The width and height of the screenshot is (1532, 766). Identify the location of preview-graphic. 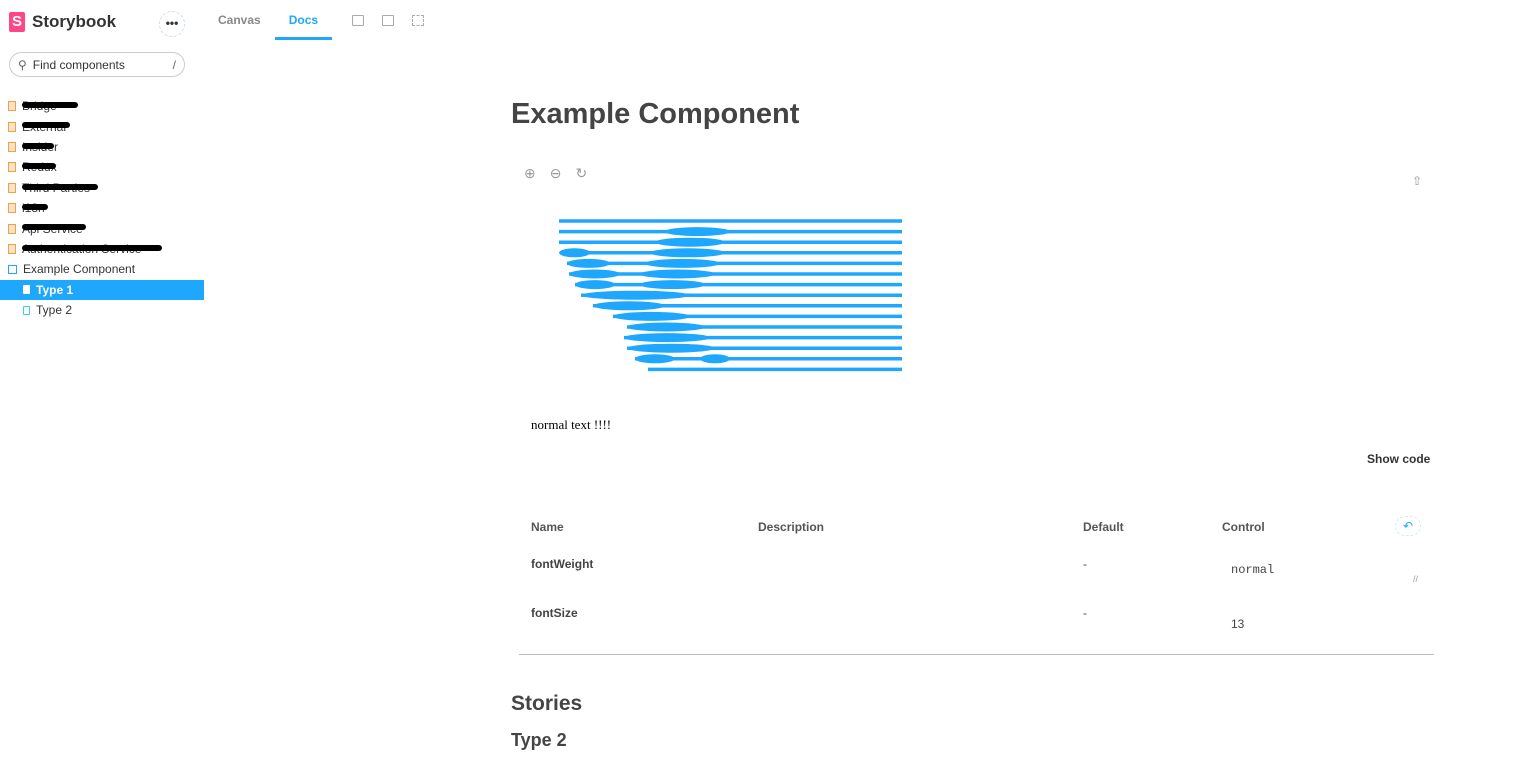
(730, 295).